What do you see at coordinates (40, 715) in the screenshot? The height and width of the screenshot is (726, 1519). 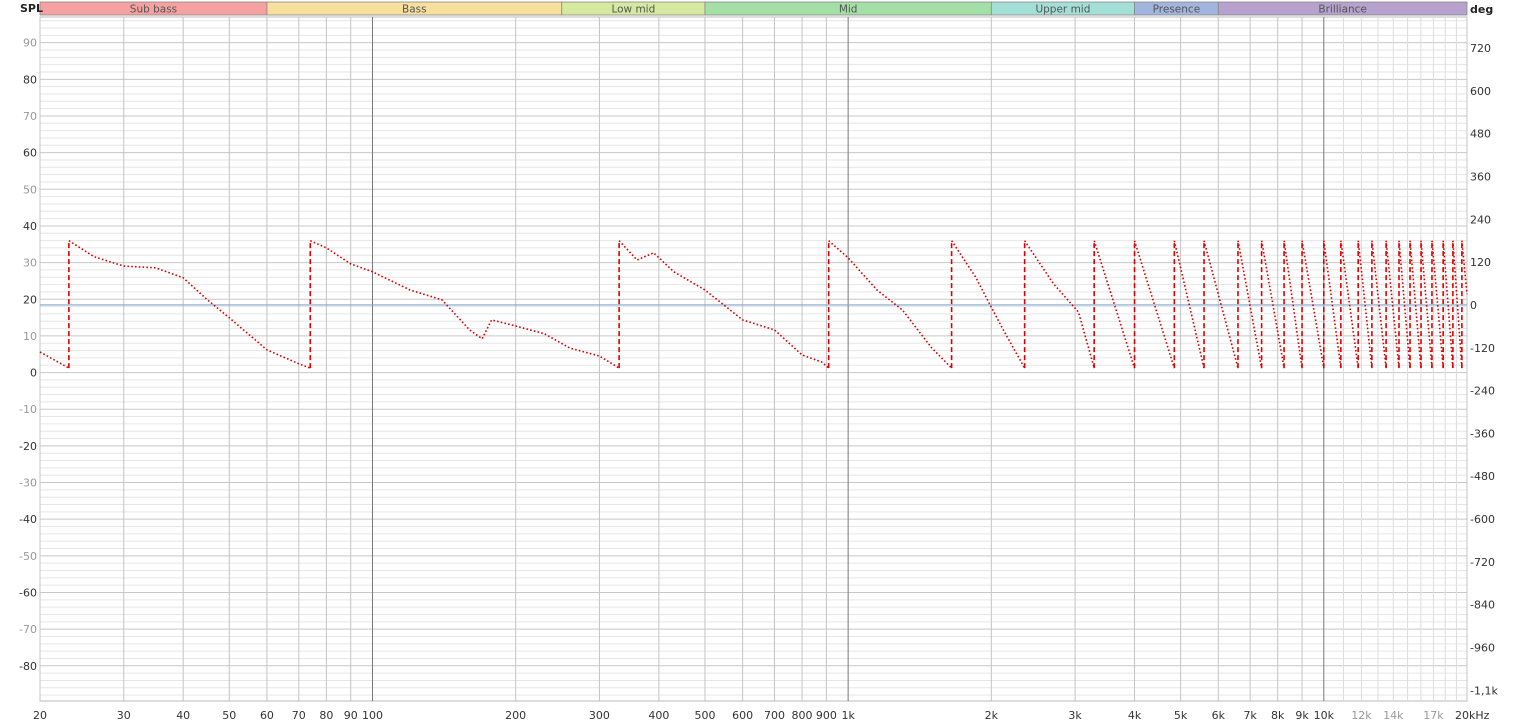 I see `x-tick-label: 20` at bounding box center [40, 715].